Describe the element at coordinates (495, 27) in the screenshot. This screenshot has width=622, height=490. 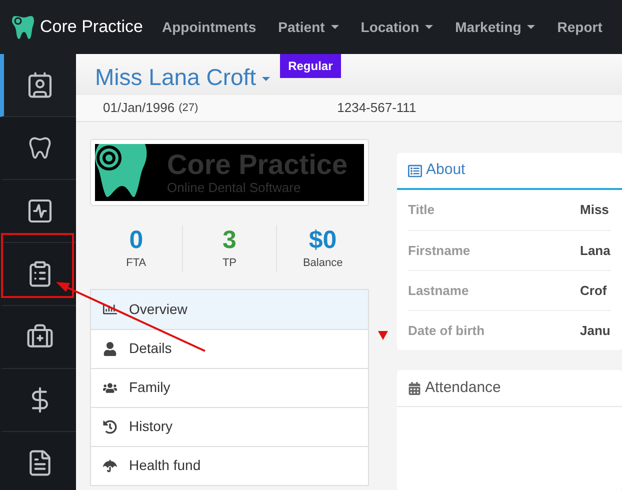
I see `nav-link: Marketing` at that location.